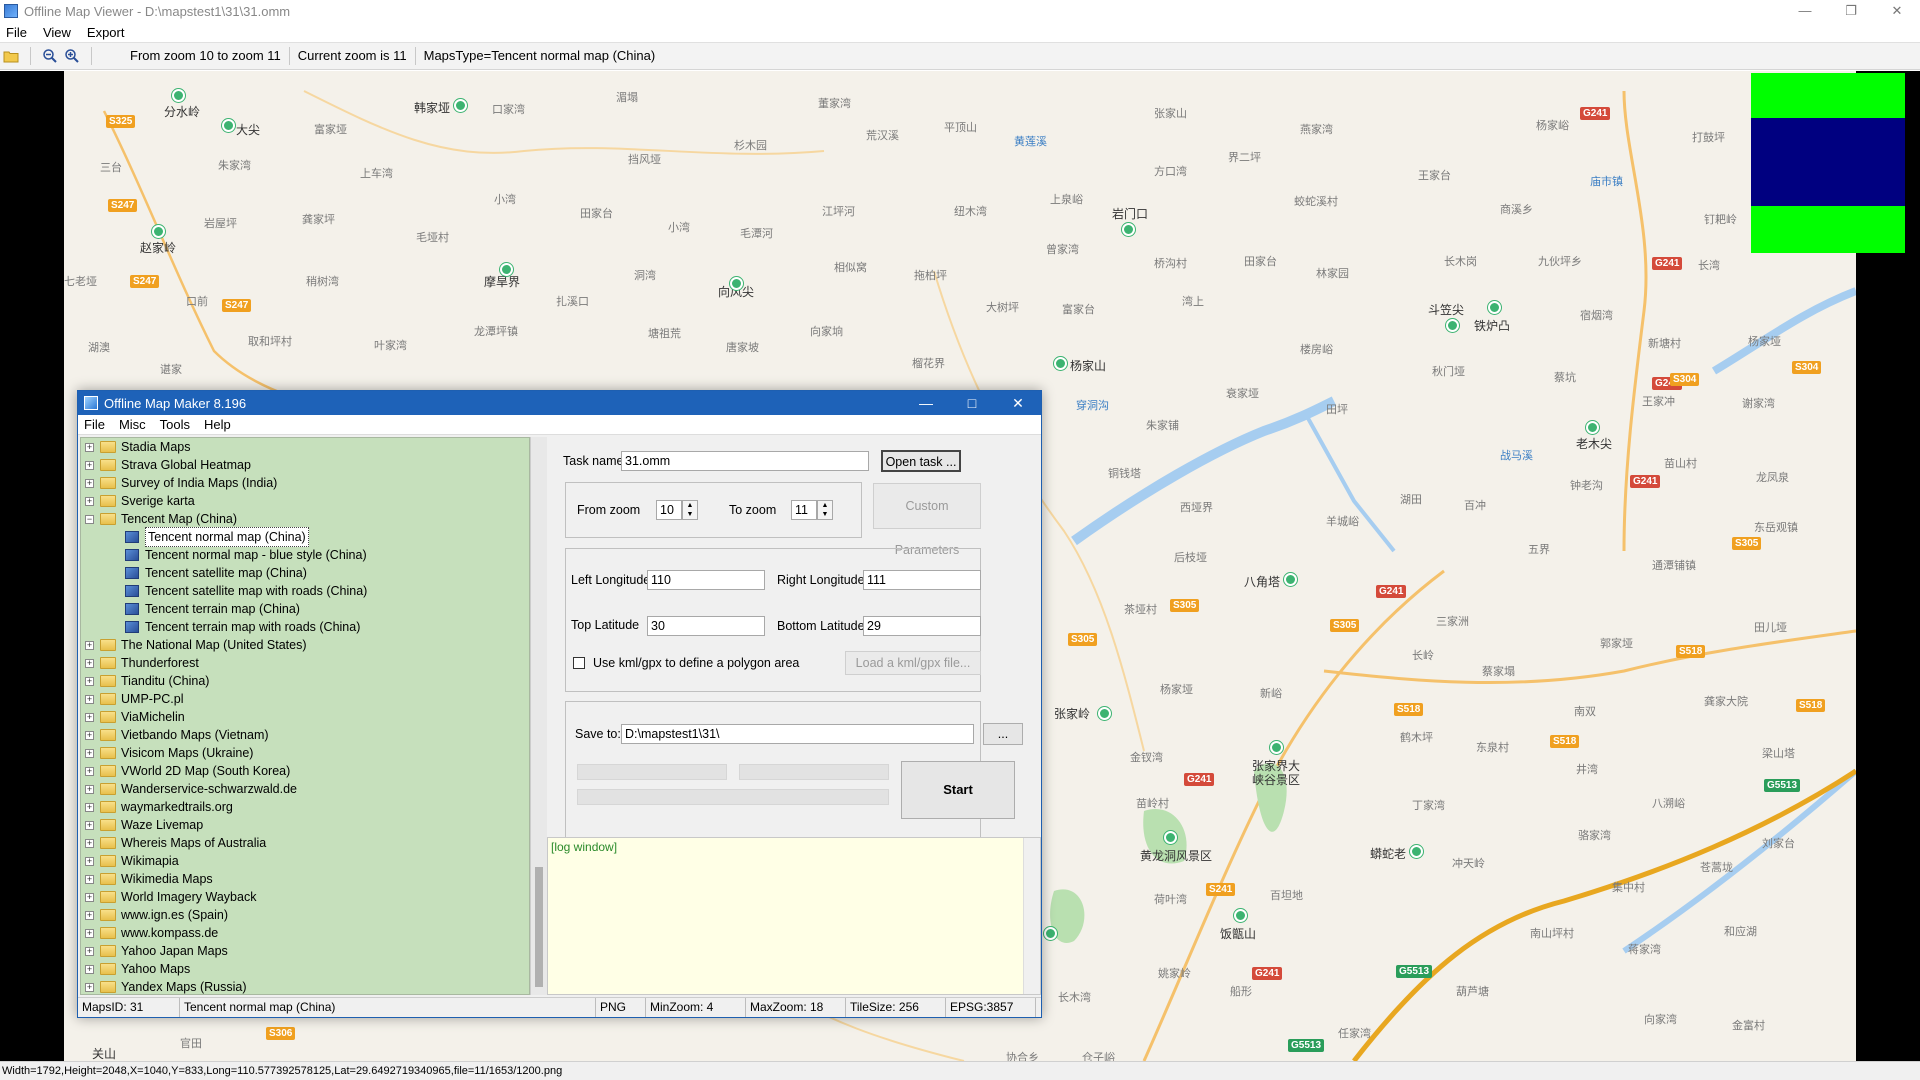 The image size is (1920, 1080). Describe the element at coordinates (305, 771) in the screenshot. I see `tree-provider-item: + VWorld 2D Map (South Korea)` at that location.